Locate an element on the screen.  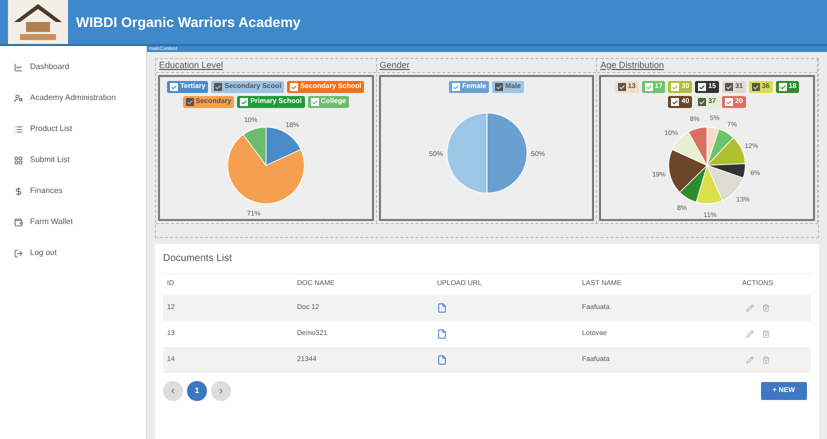
sidebar-item: Academy Administration is located at coordinates (73, 98).